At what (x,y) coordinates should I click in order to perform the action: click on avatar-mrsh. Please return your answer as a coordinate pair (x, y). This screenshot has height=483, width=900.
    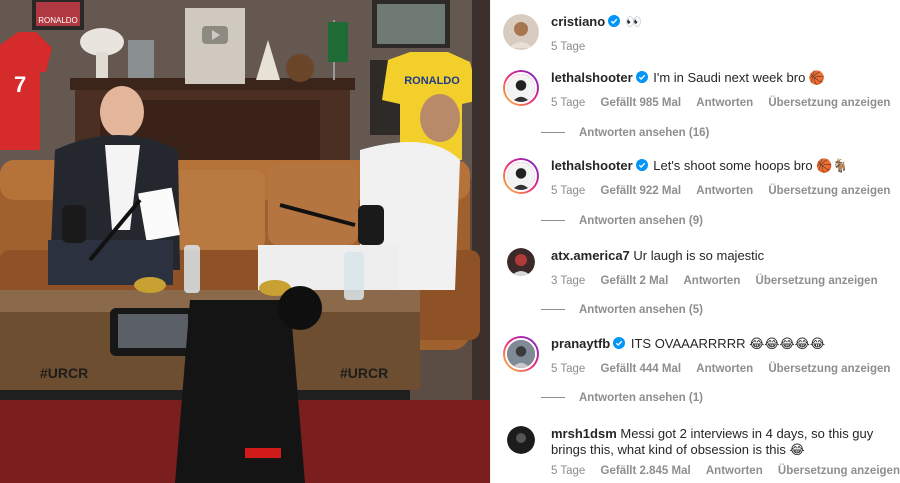
    Looking at the image, I should click on (521, 440).